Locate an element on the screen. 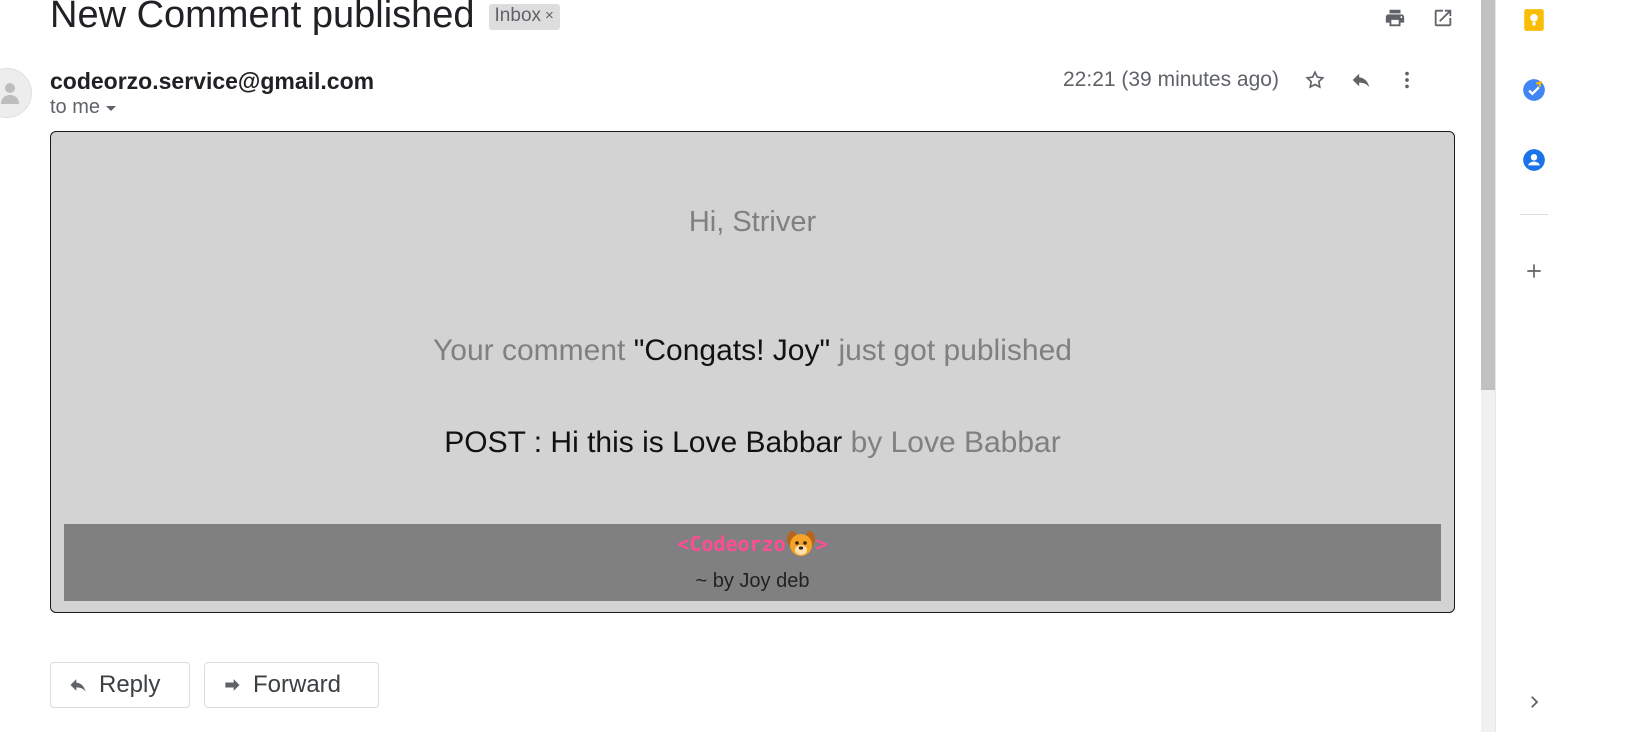  message-meta: 22:21 (39 minutes ago) is located at coordinates (1241, 80).